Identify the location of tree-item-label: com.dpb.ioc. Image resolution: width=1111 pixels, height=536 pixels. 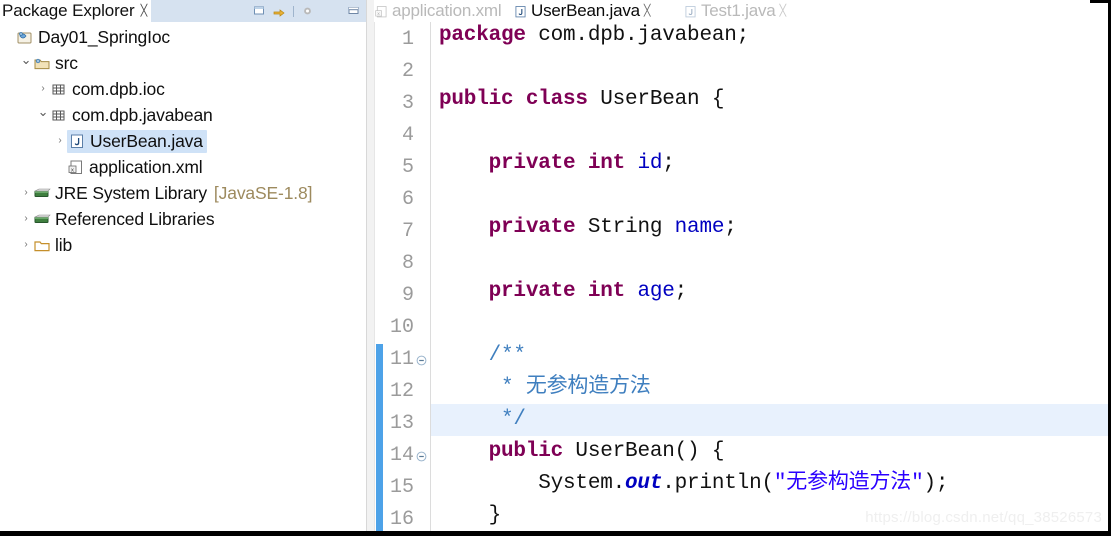
(118, 88).